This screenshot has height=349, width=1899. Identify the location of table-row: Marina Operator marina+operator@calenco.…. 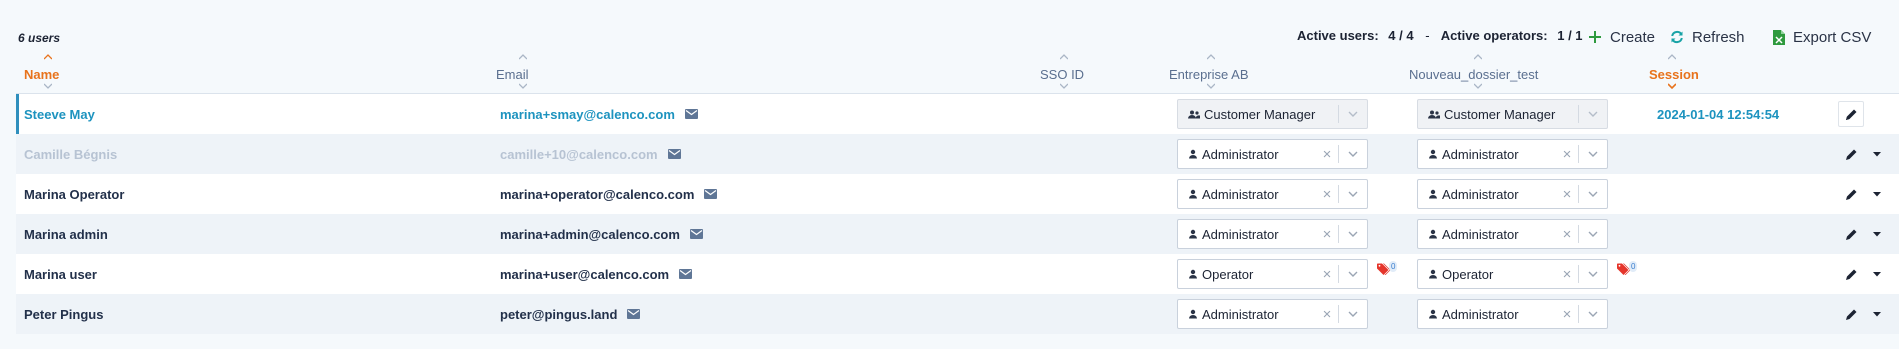
(957, 194).